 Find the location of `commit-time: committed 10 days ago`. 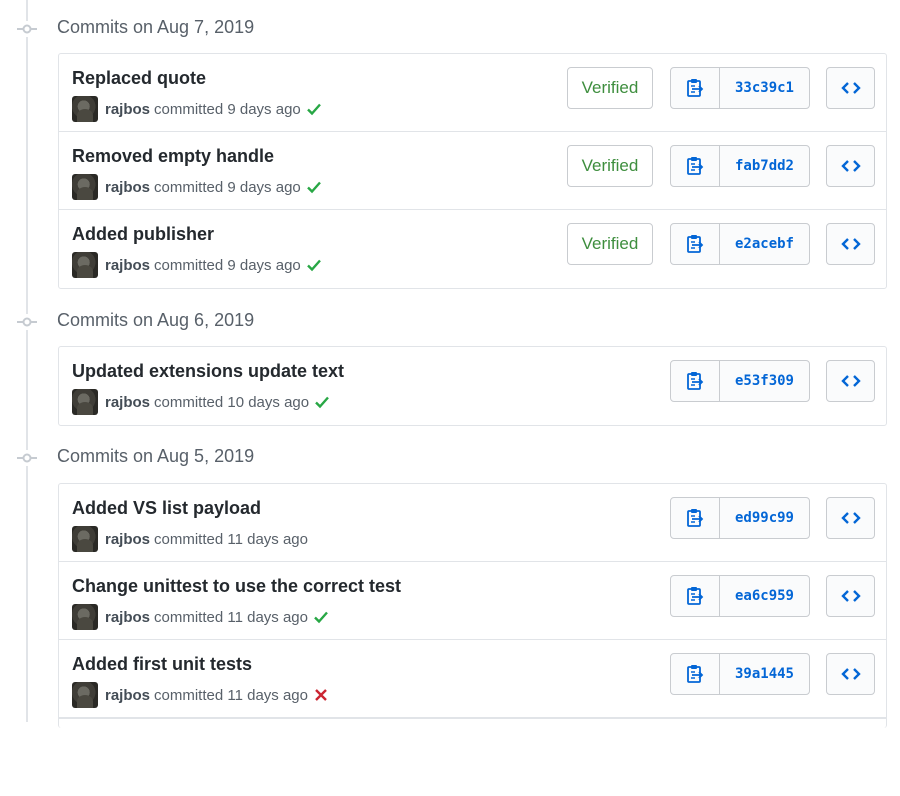

commit-time: committed 10 days ago is located at coordinates (232, 402).